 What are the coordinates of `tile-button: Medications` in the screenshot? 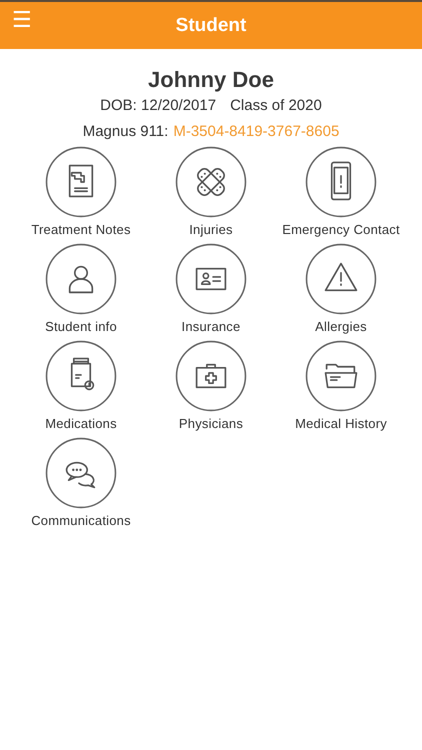 It's located at (81, 385).